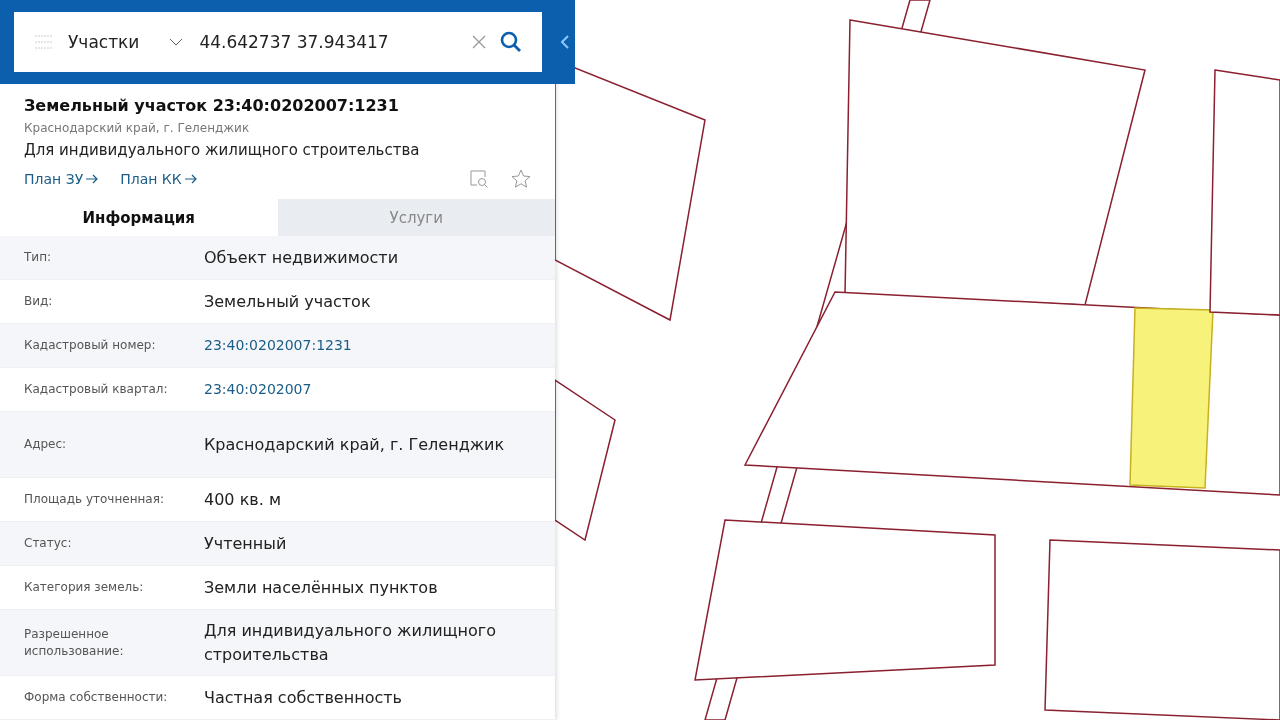  I want to click on field-label: Кадастровый номер:, so click(90, 345).